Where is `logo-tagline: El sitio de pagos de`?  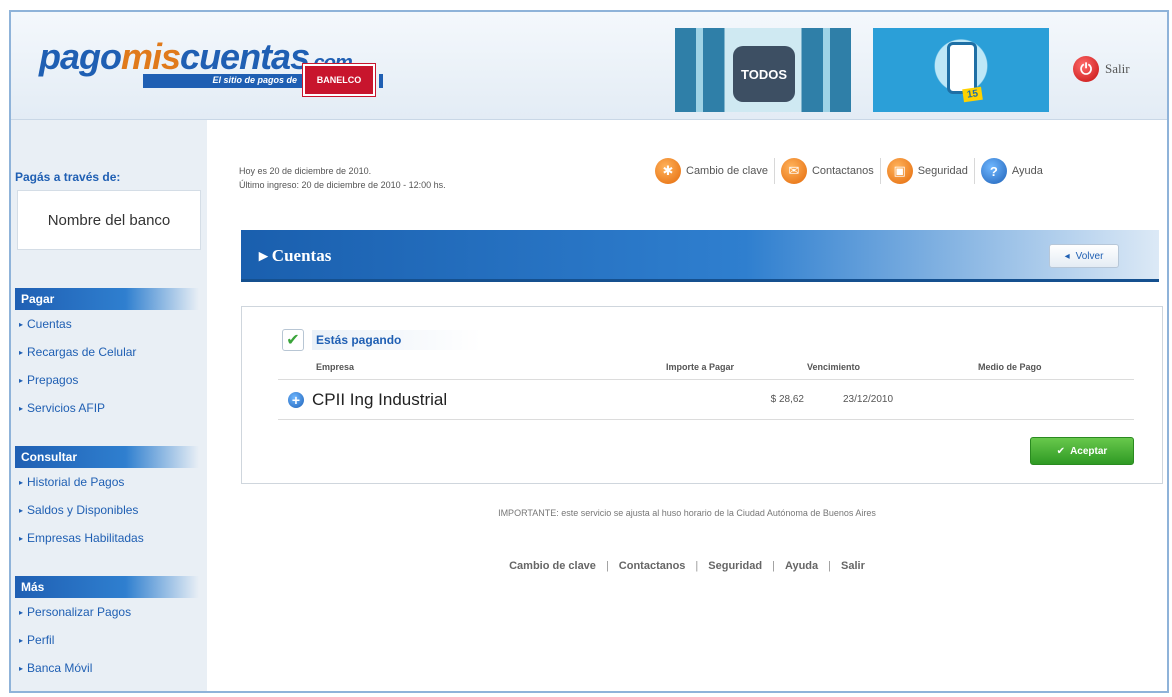 logo-tagline: El sitio de pagos de is located at coordinates (223, 81).